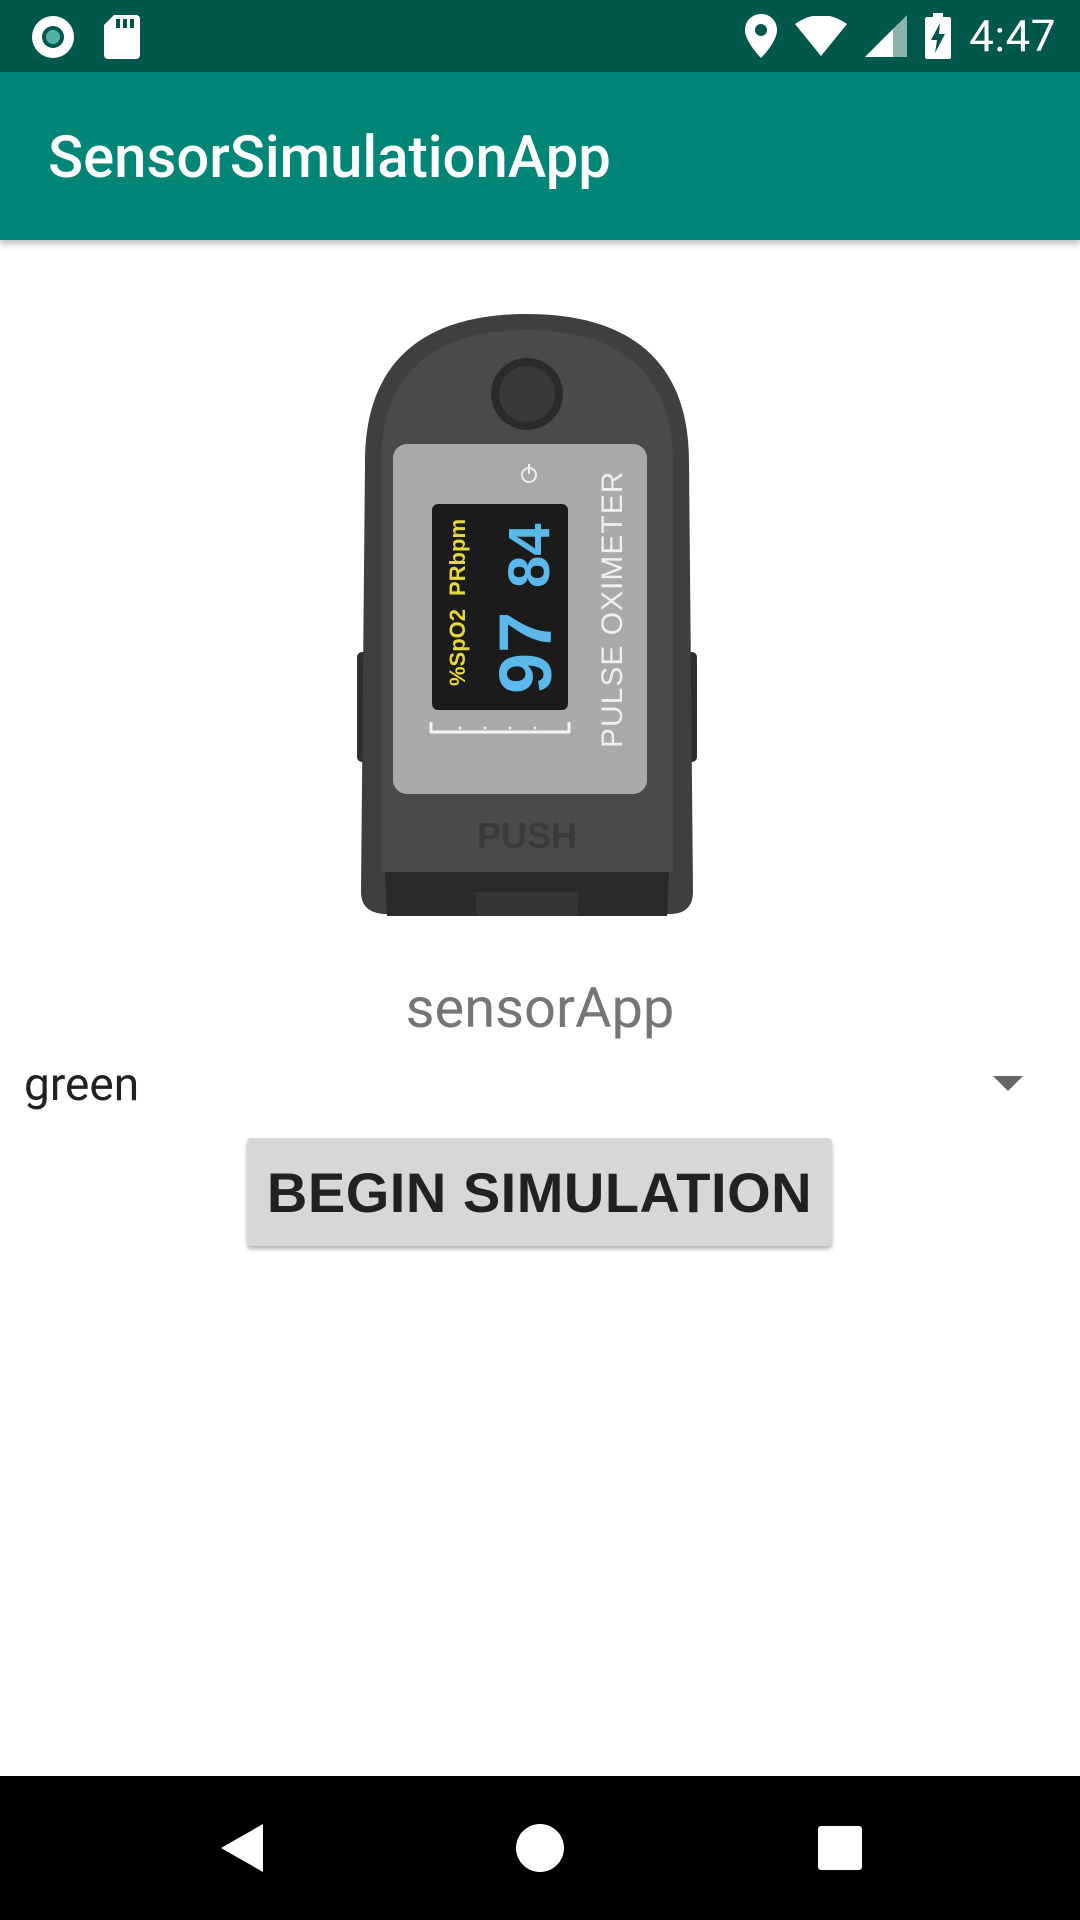 The image size is (1080, 1920). I want to click on location-icon, so click(761, 36).